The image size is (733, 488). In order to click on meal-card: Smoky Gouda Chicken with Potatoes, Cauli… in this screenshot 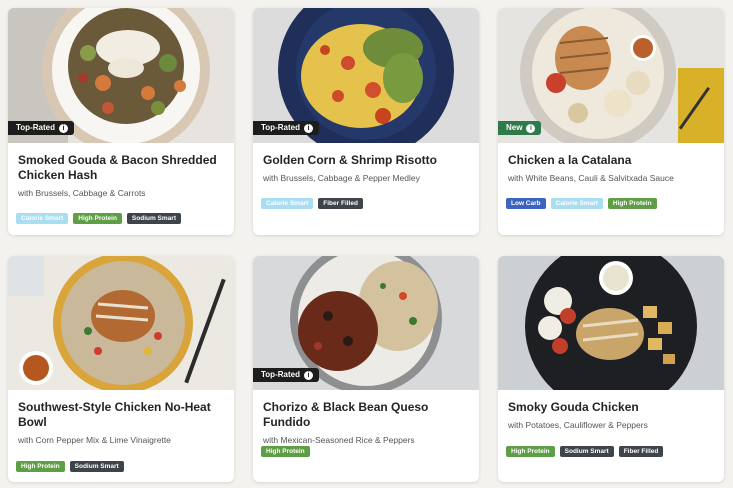, I will do `click(611, 369)`.